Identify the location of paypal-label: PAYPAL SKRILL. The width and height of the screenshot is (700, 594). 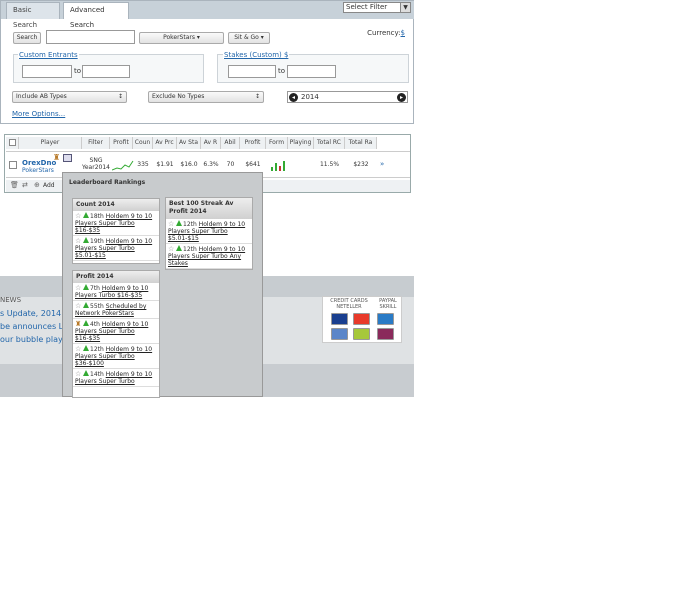
(388, 304).